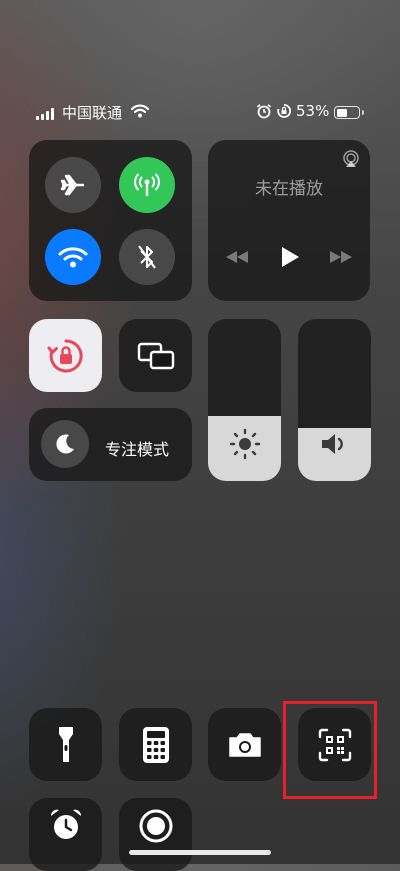  I want to click on cellular-data-toggle, so click(147, 185).